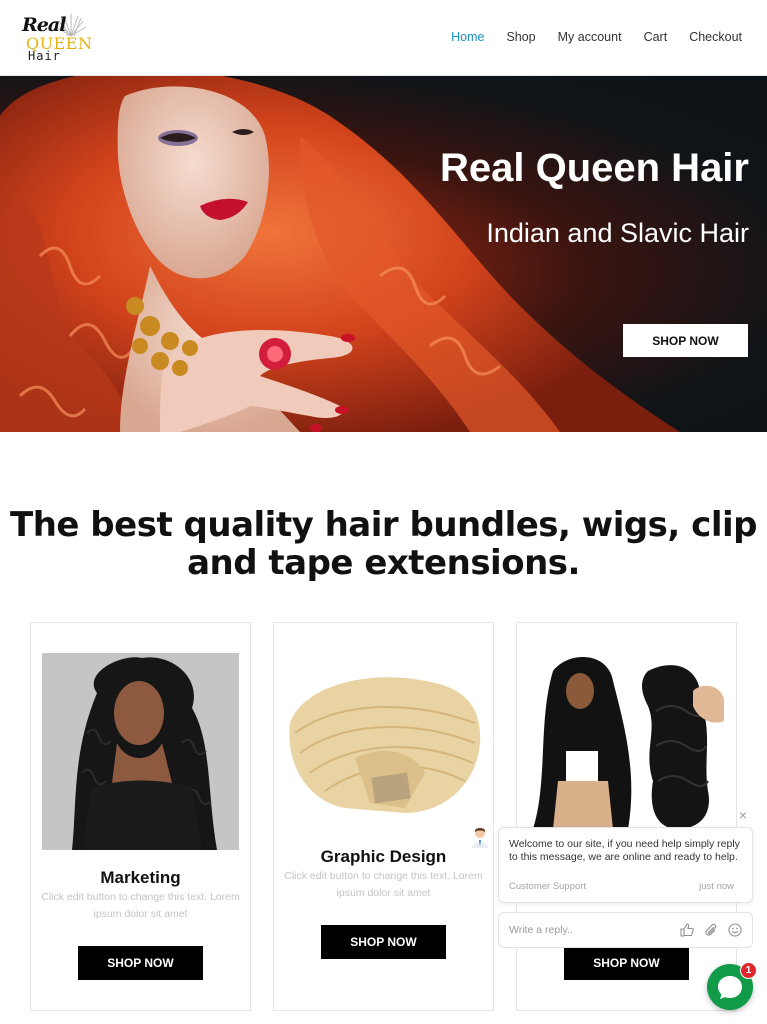 The image size is (767, 1024). What do you see at coordinates (383, 748) in the screenshot?
I see `card-image-blonde-bundle` at bounding box center [383, 748].